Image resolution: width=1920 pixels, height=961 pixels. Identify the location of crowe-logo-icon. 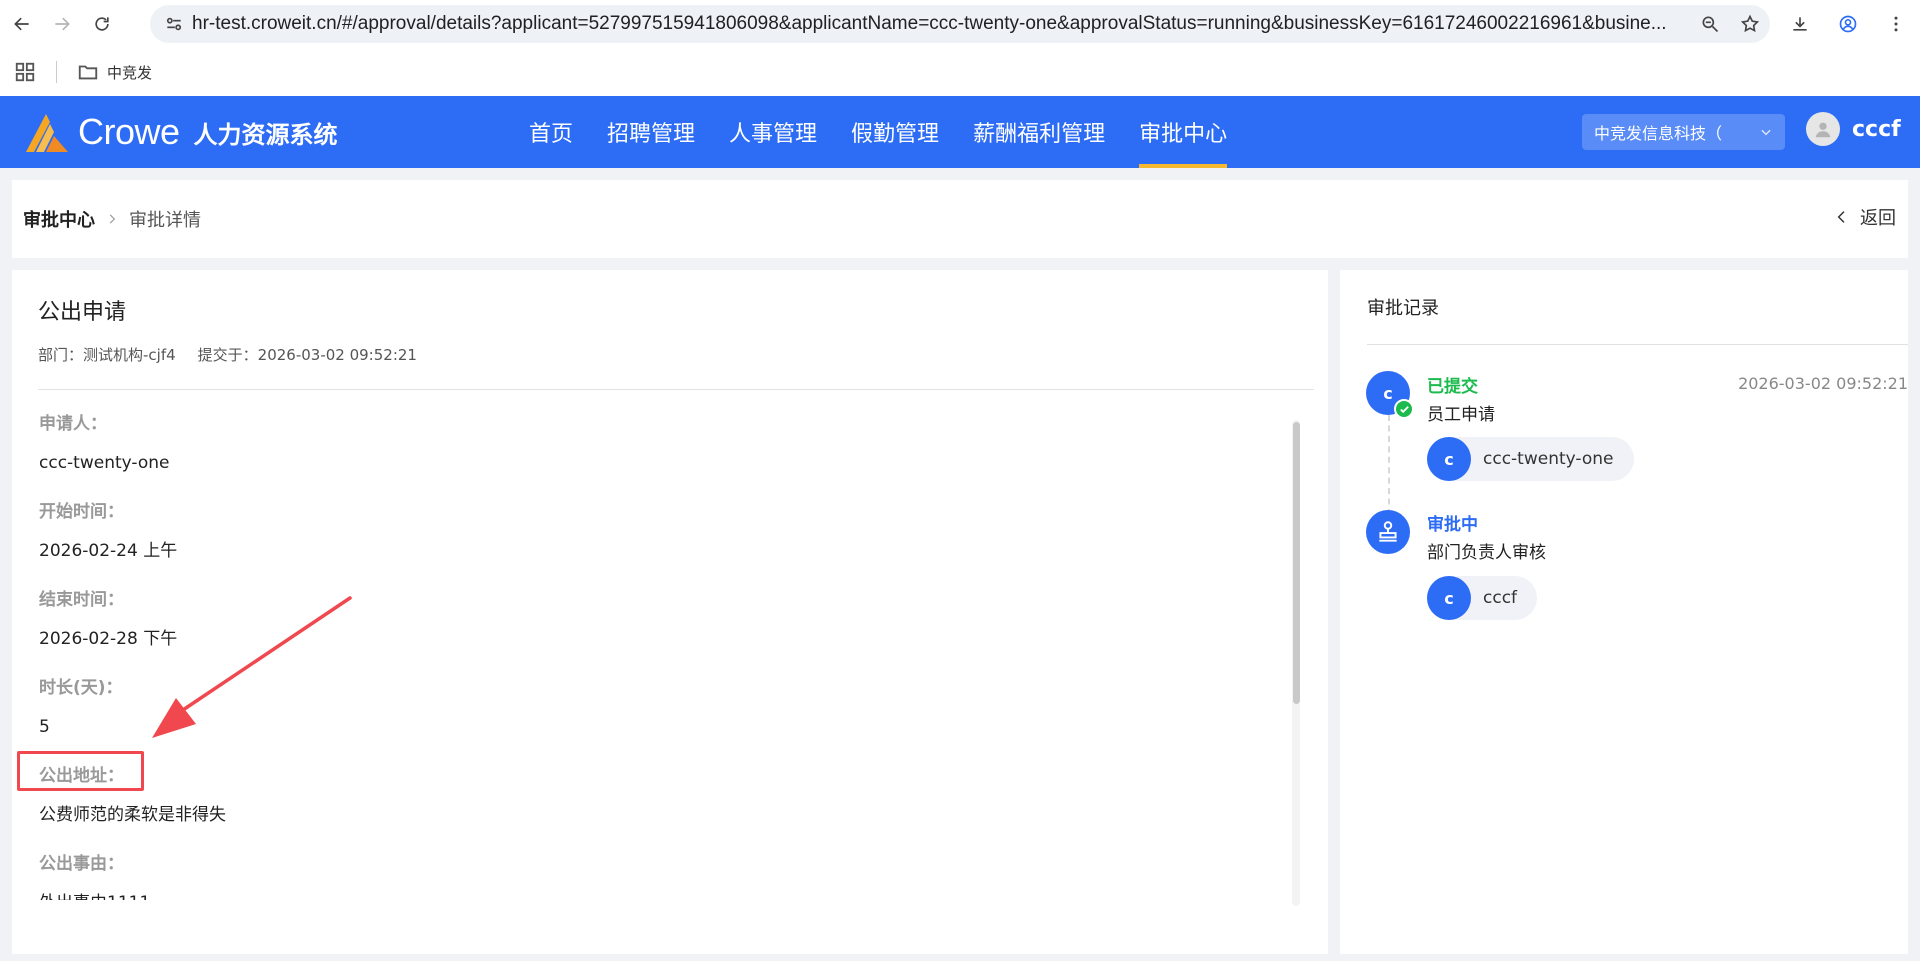
(47, 133).